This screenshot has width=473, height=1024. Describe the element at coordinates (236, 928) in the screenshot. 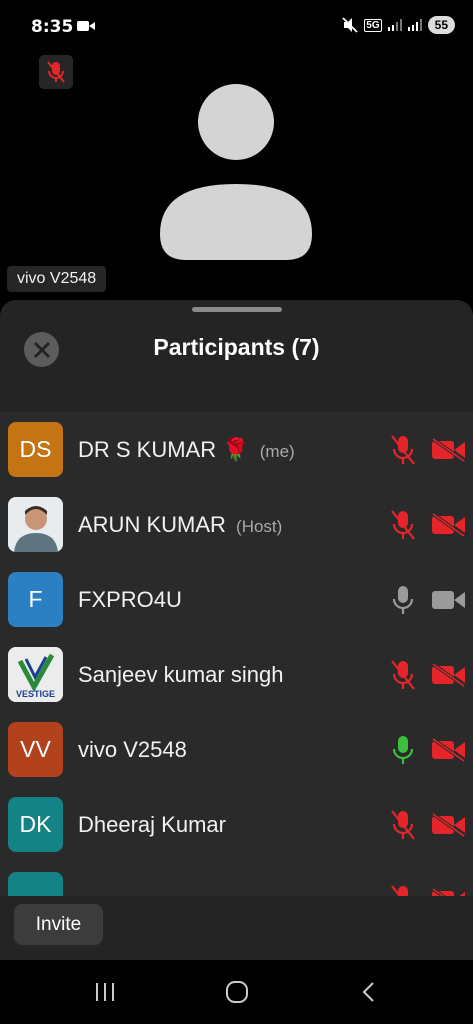

I see `sheet-footer: Invite` at that location.